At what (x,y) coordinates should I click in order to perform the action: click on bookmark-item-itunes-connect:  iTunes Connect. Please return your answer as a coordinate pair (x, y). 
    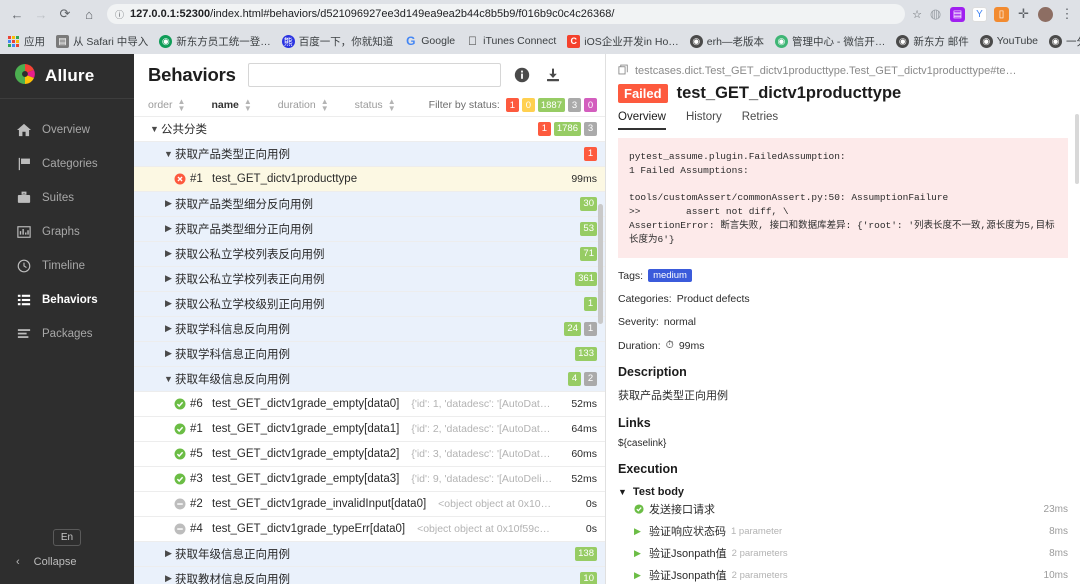
    Looking at the image, I should click on (511, 41).